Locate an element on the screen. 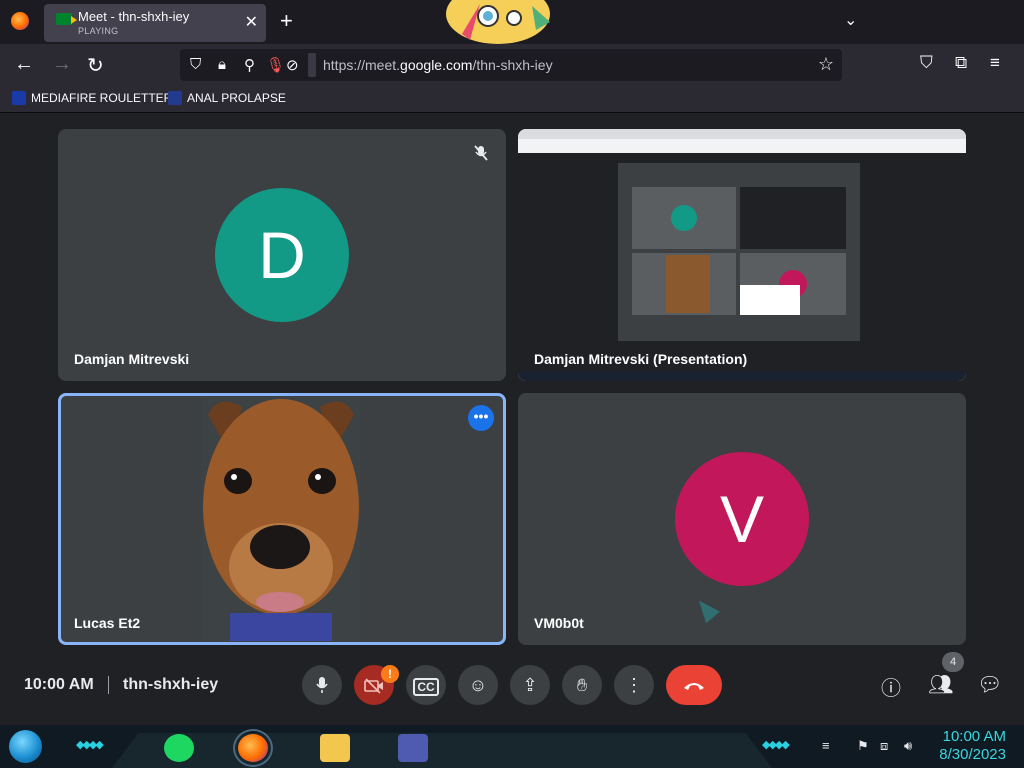 Image resolution: width=1024 pixels, height=768 pixels. captions-button: CC is located at coordinates (426, 685).